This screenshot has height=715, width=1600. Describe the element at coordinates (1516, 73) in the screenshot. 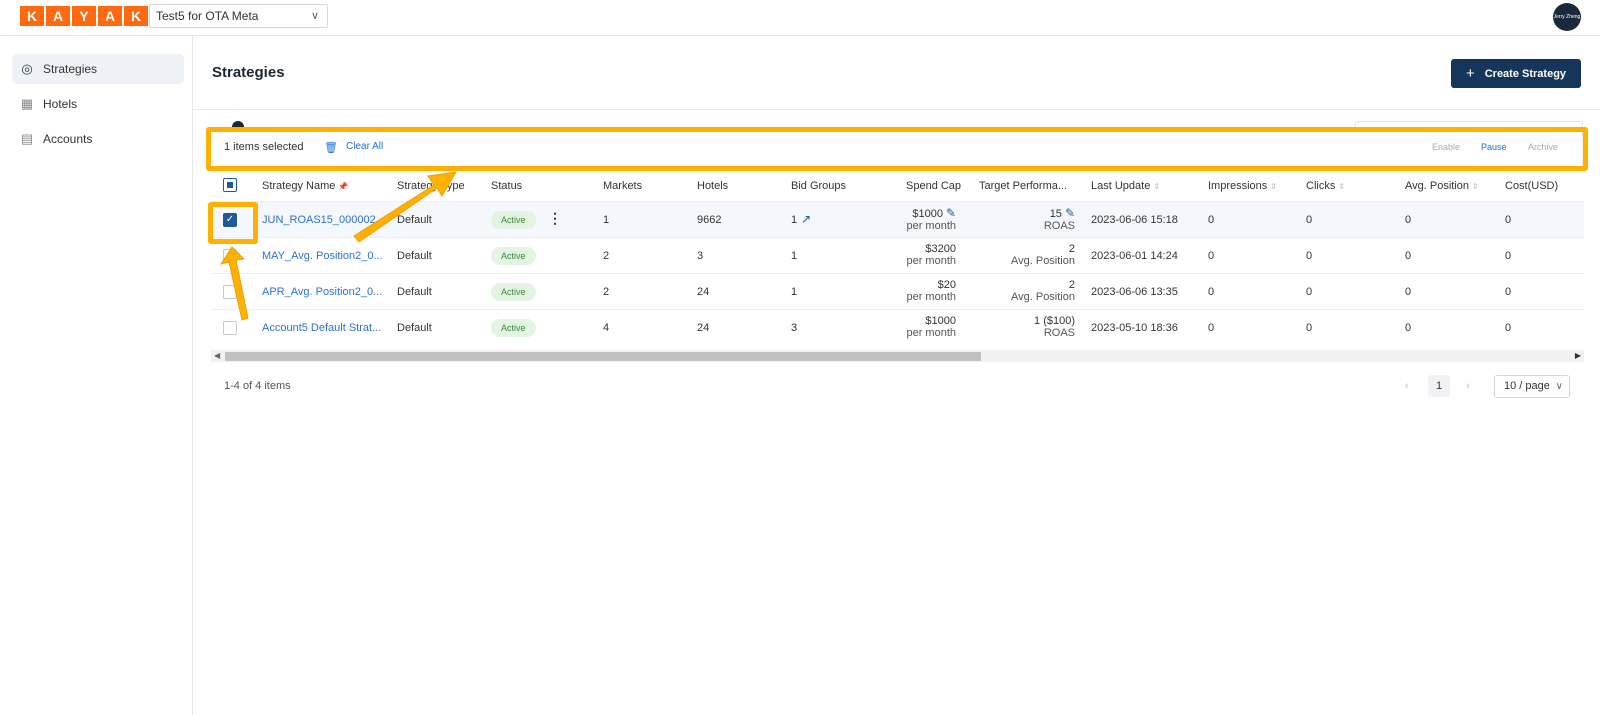

I see `create-strategy-button: + Create Strategy` at that location.